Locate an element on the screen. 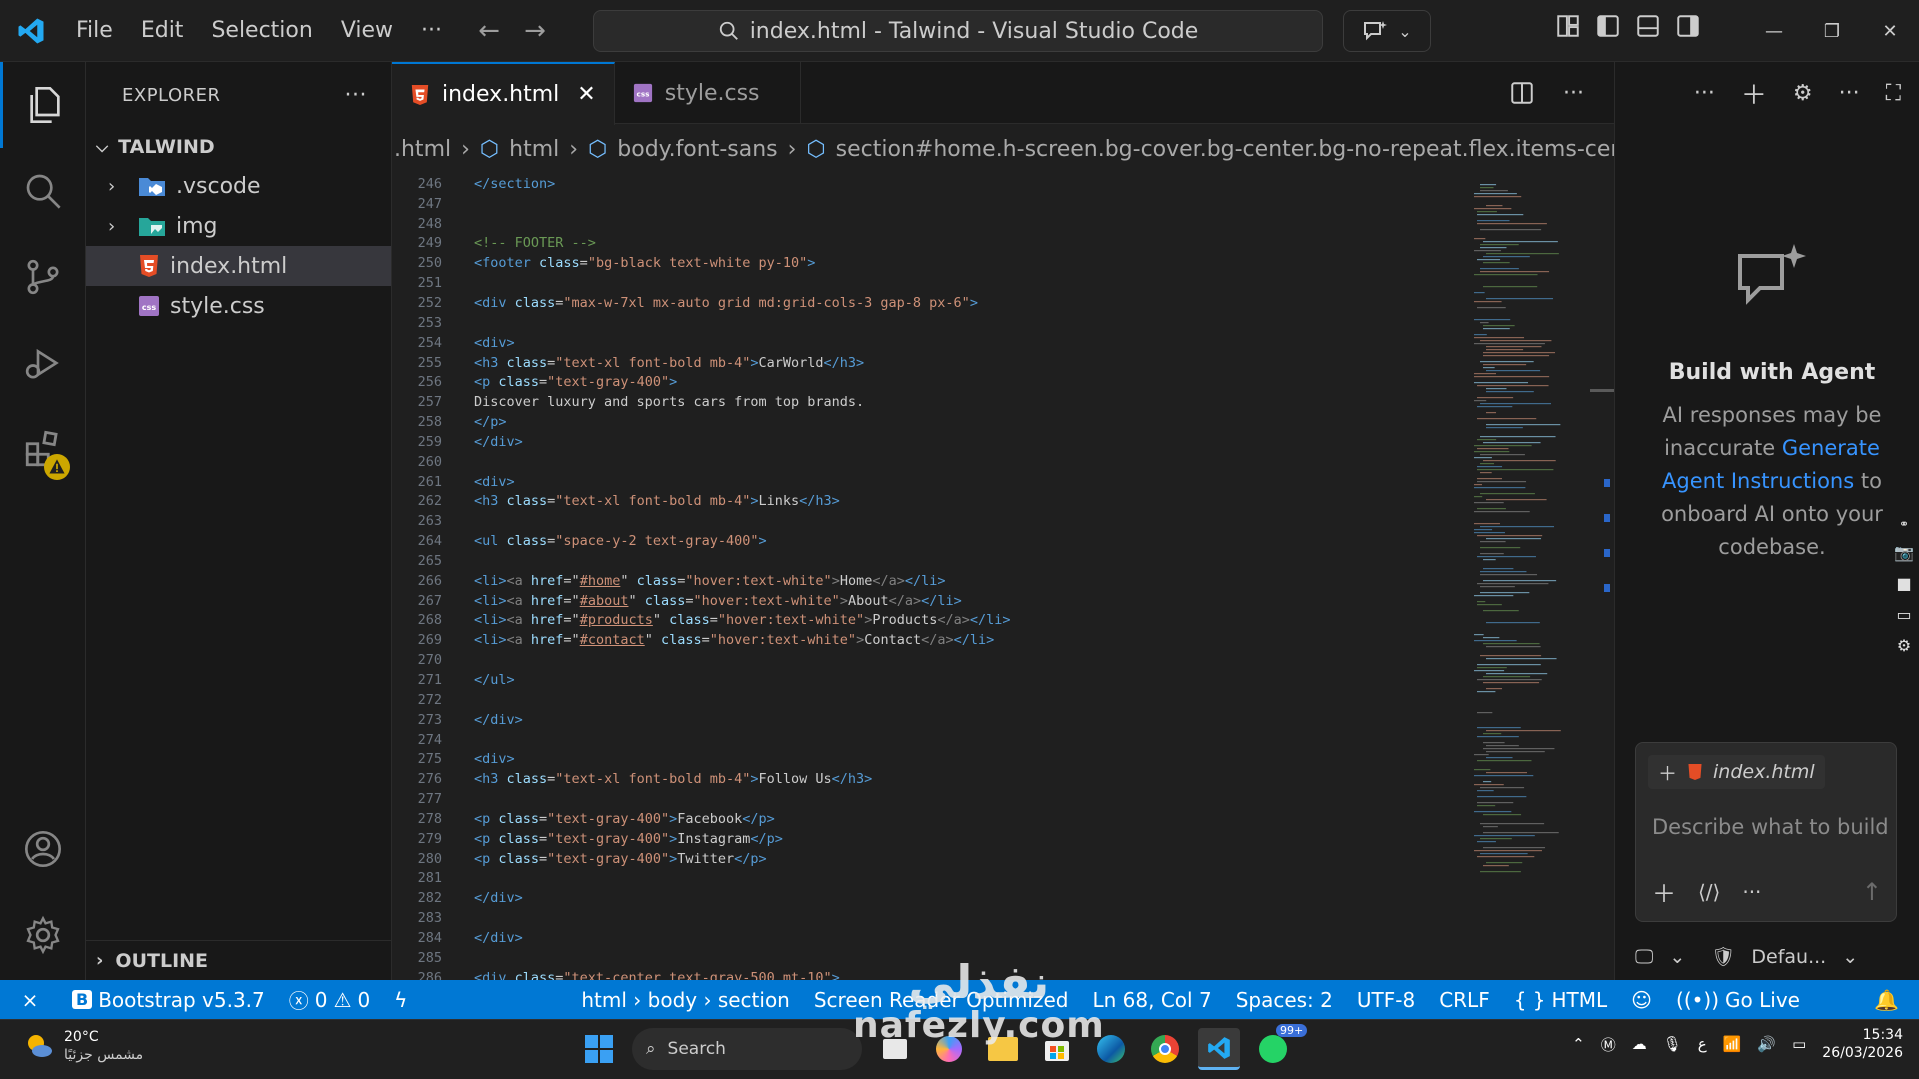 The image size is (1919, 1079). editor-more-button: ··· is located at coordinates (1573, 93).